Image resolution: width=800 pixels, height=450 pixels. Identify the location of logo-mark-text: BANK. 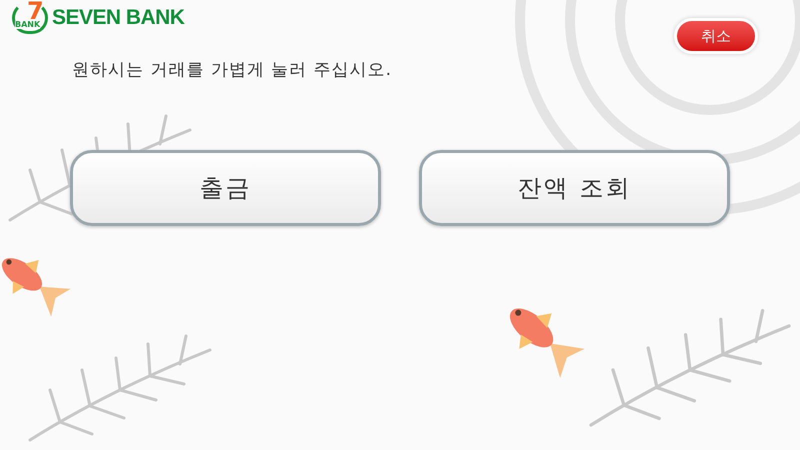
(27, 25).